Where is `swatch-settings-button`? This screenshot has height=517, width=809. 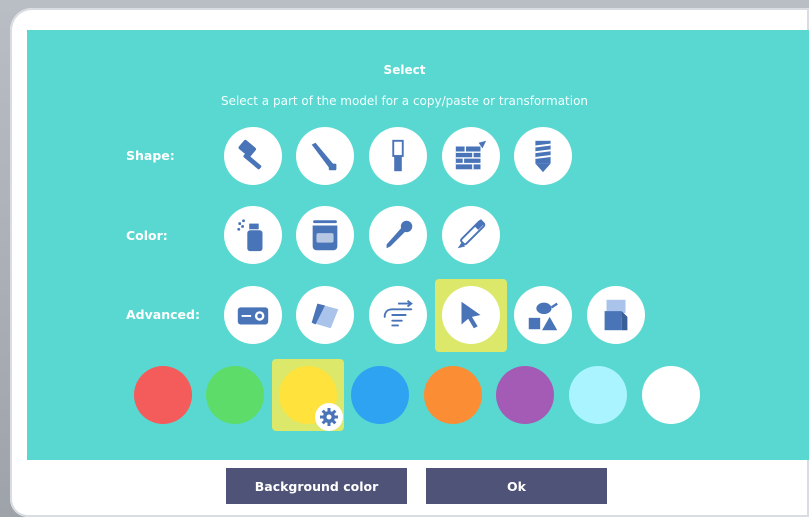
swatch-settings-button is located at coordinates (329, 417).